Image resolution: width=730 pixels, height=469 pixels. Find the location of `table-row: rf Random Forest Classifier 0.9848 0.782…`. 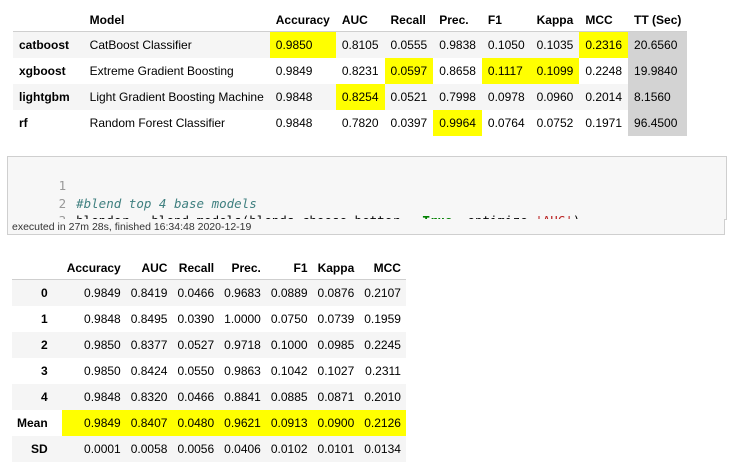

table-row: rf Random Forest Classifier 0.9848 0.782… is located at coordinates (350, 123).